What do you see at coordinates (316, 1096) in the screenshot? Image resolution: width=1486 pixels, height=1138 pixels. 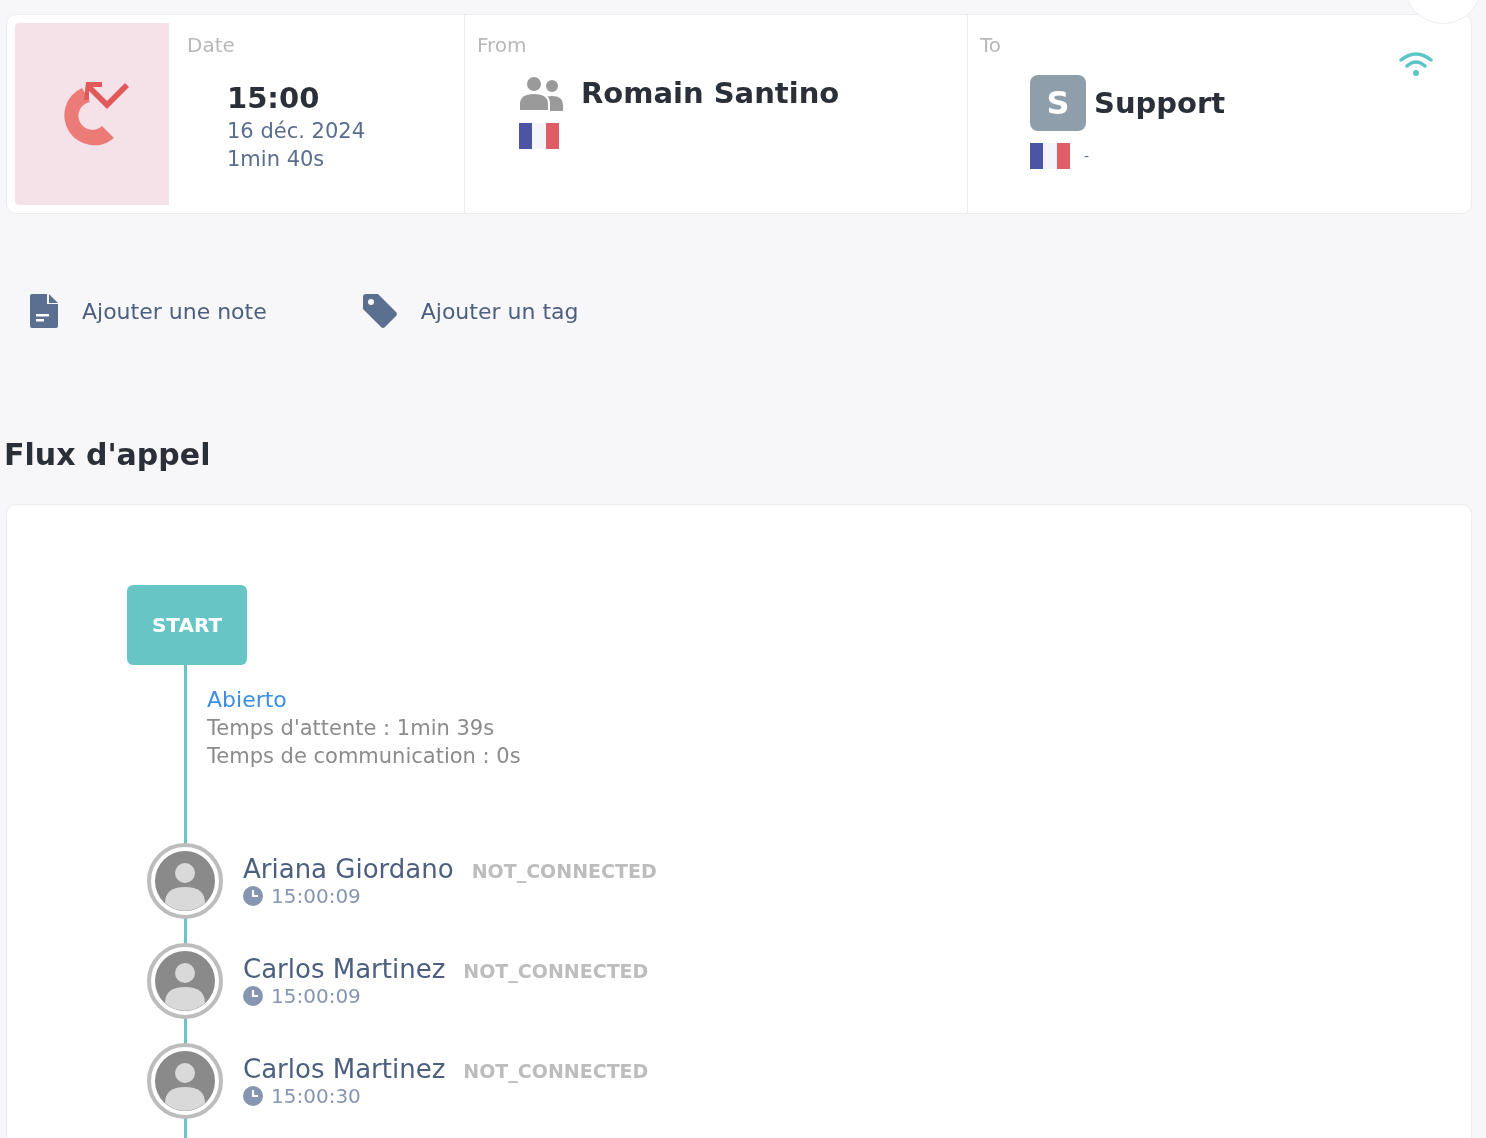 I see `agent-time: 15:00:30` at bounding box center [316, 1096].